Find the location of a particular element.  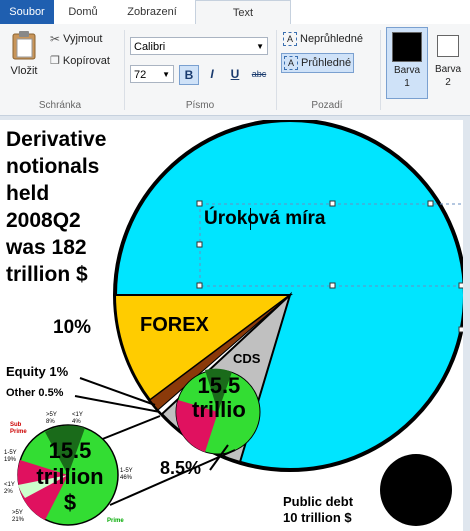

font-family-value: Calibri is located at coordinates (150, 47).